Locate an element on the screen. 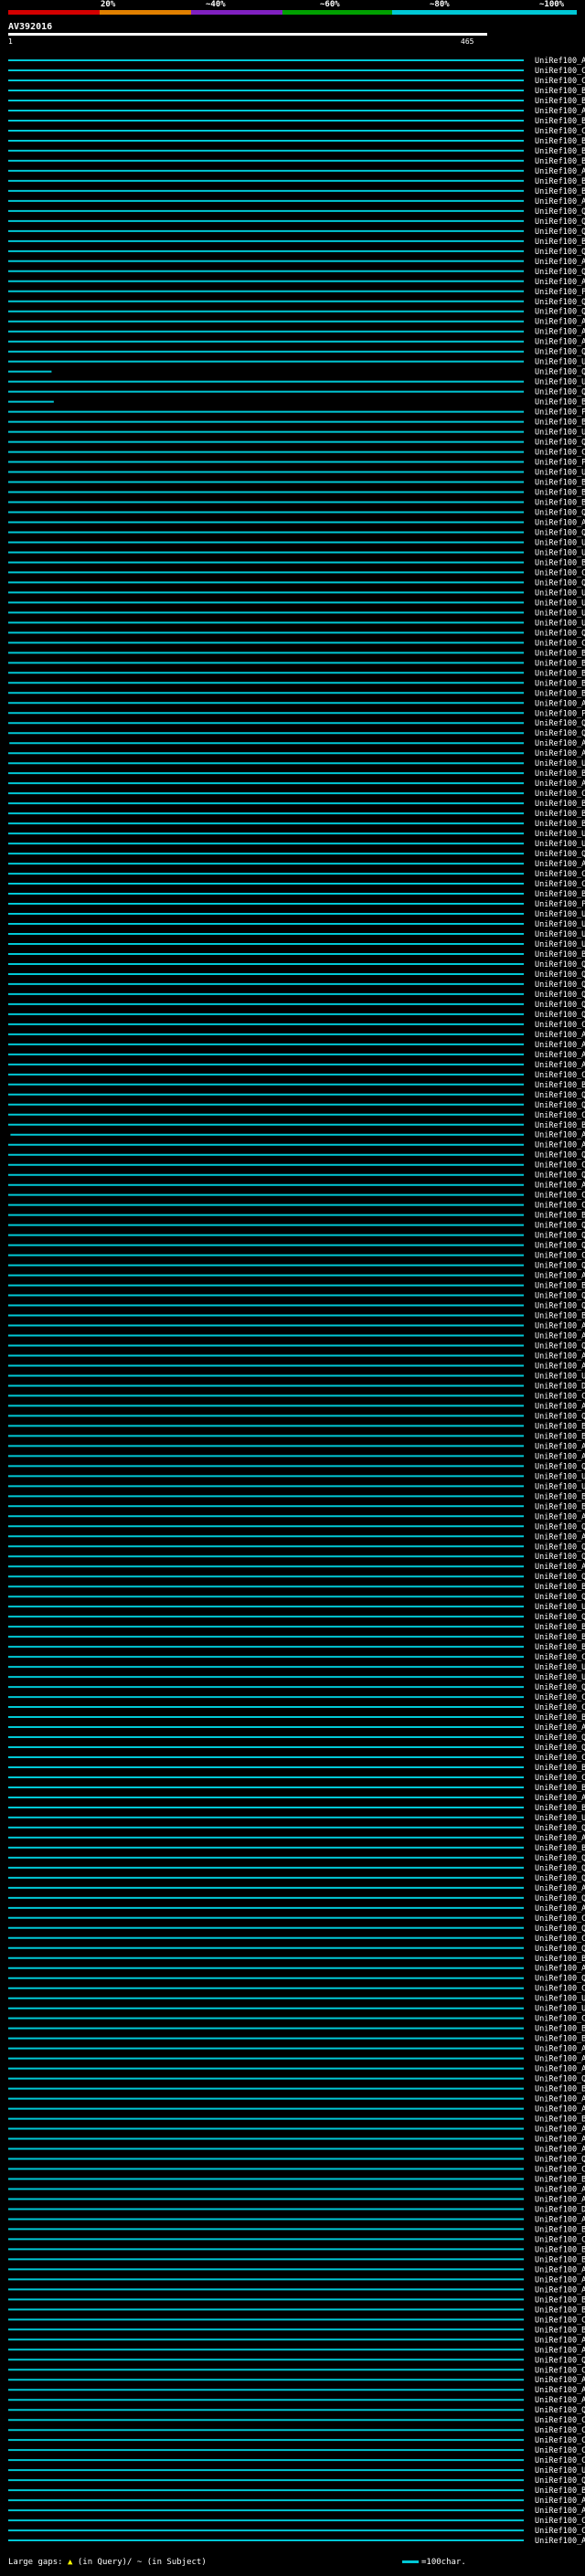 This screenshot has height=2576, width=585. hit-label-27: UniRef100_A9S9B1 is located at coordinates (560, 332).